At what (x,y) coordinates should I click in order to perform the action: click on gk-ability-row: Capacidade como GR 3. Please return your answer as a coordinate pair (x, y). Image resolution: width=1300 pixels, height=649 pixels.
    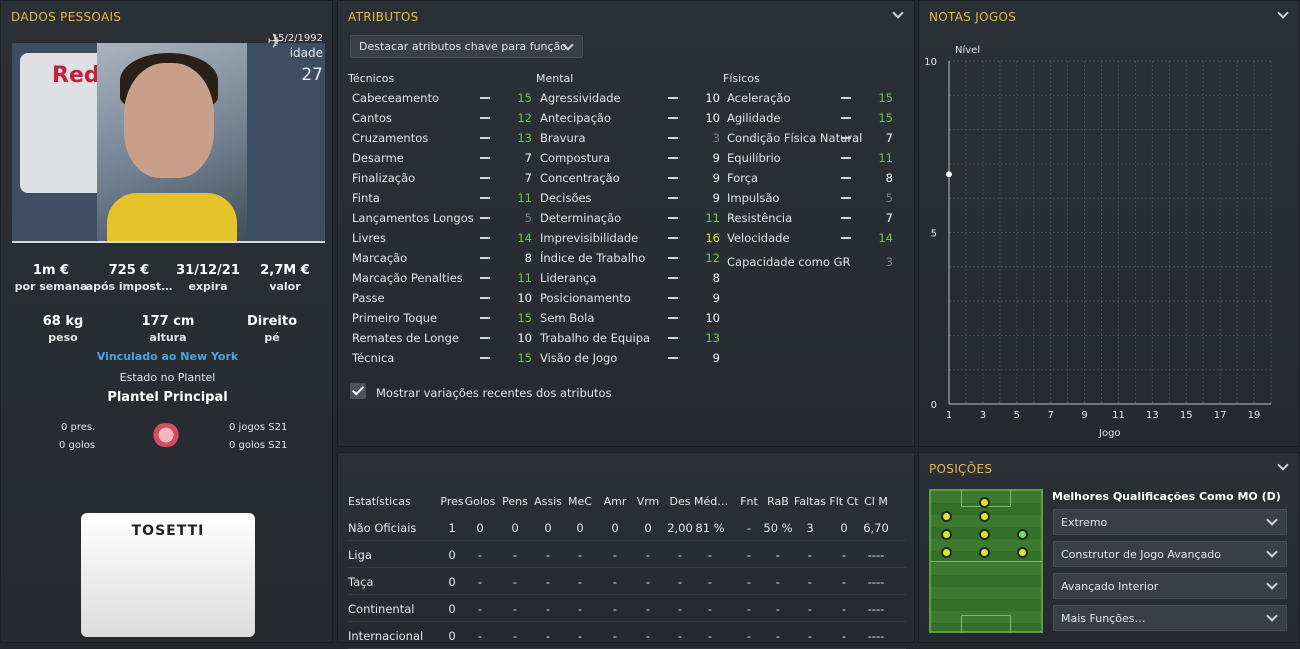
    Looking at the image, I should click on (816, 262).